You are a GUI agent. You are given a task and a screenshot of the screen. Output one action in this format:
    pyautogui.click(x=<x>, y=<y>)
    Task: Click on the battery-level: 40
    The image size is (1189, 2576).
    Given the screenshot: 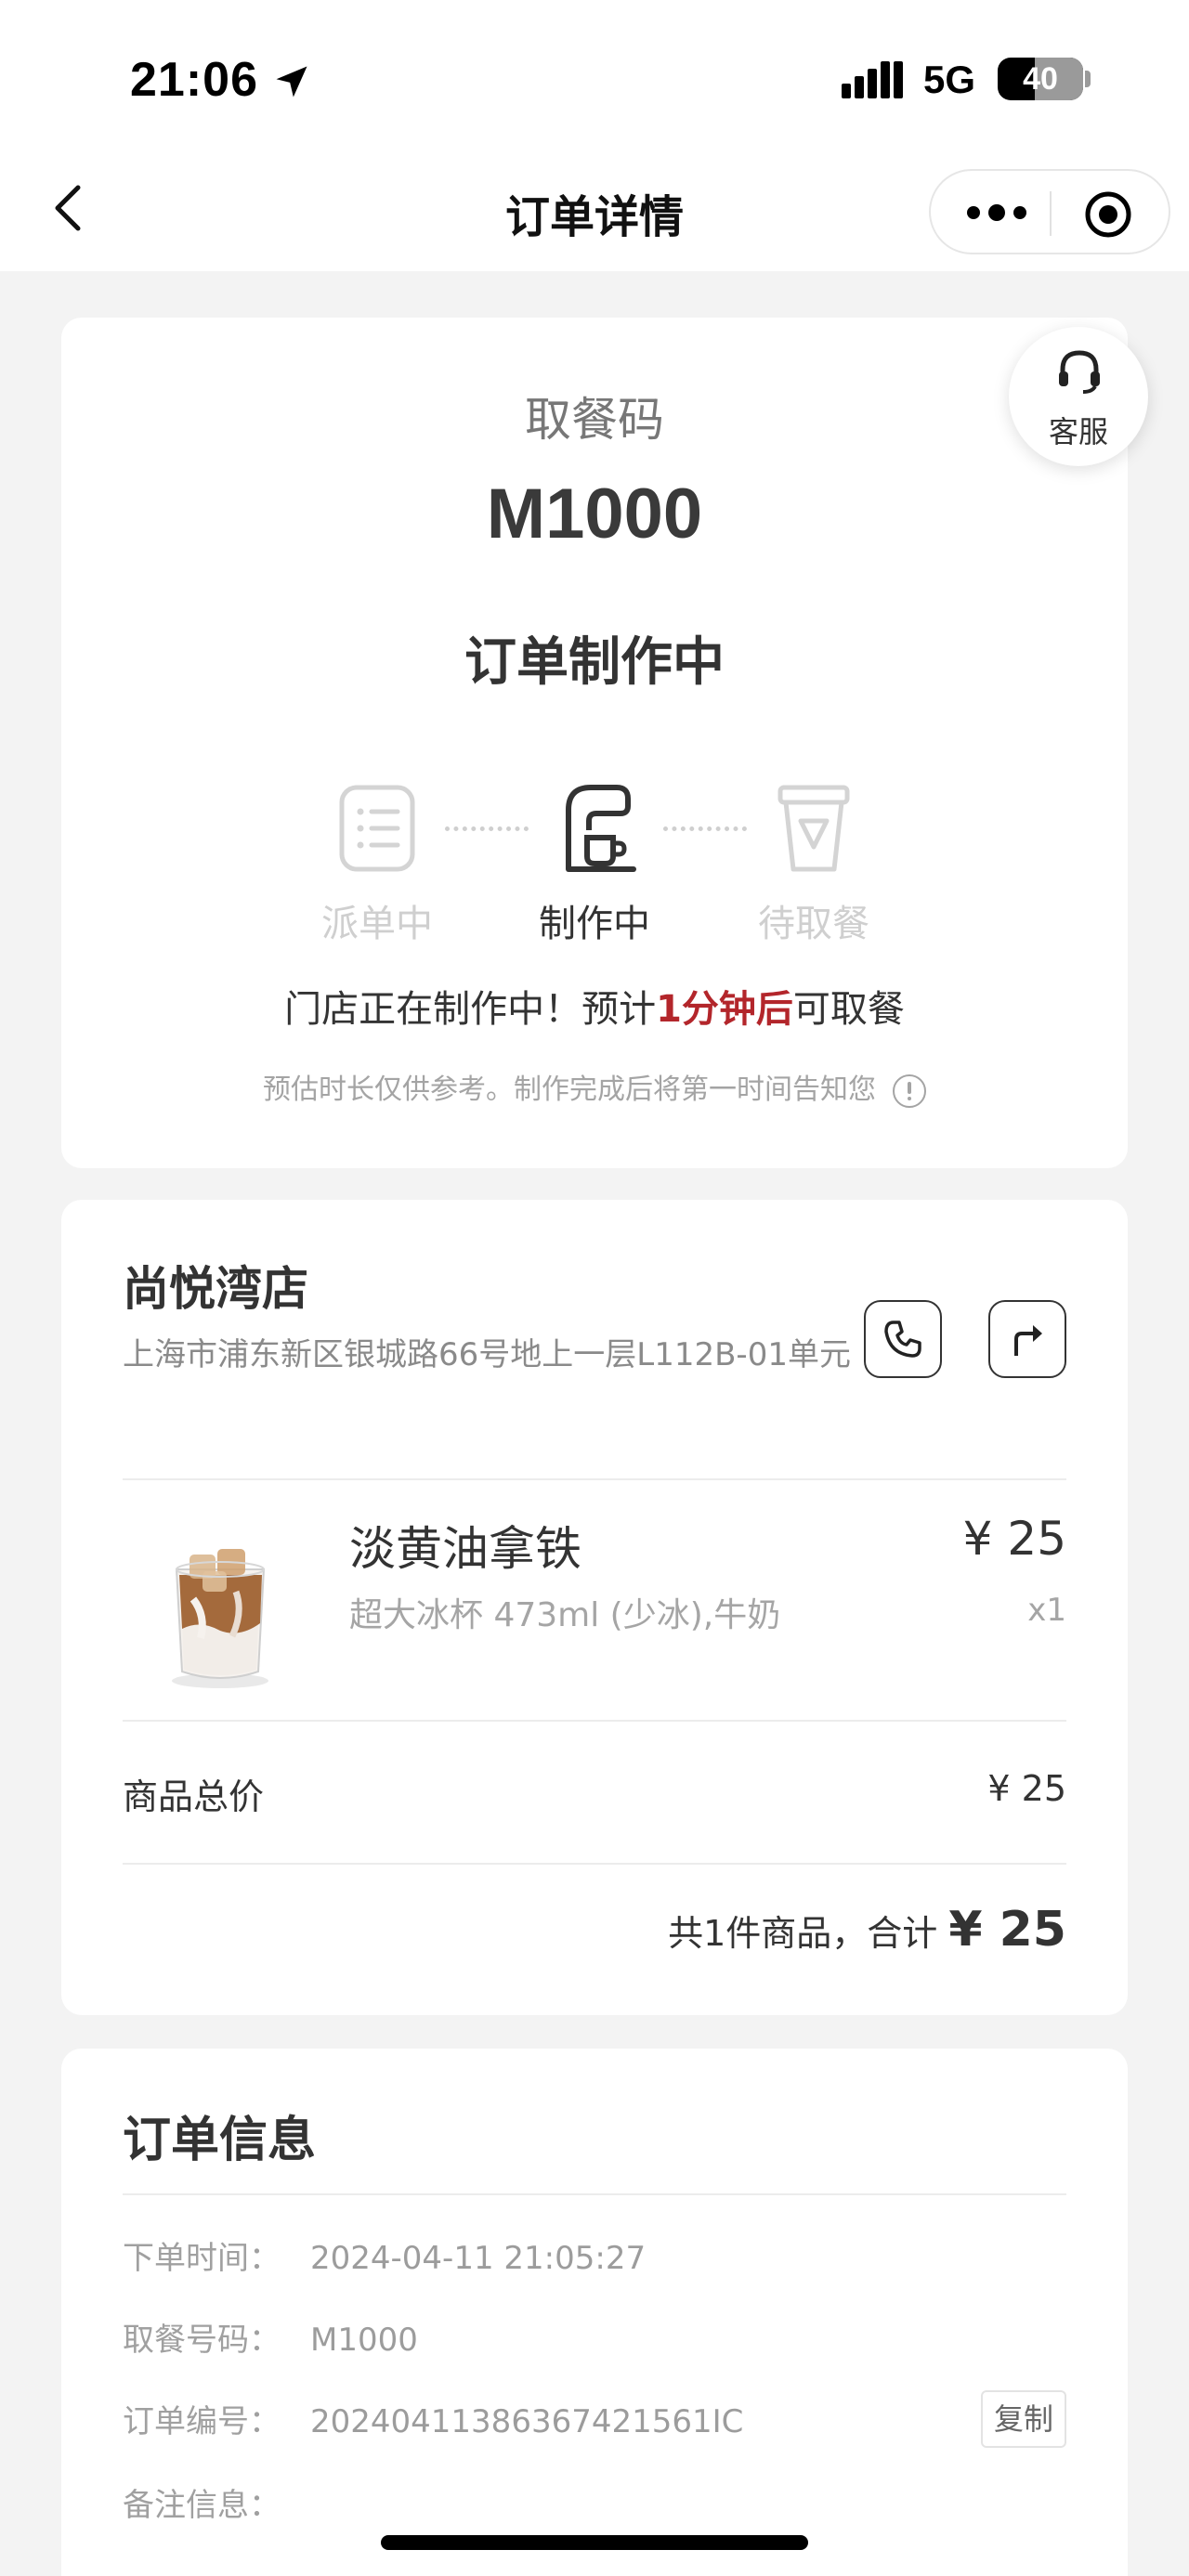 What is the action you would take?
    pyautogui.click(x=1041, y=79)
    